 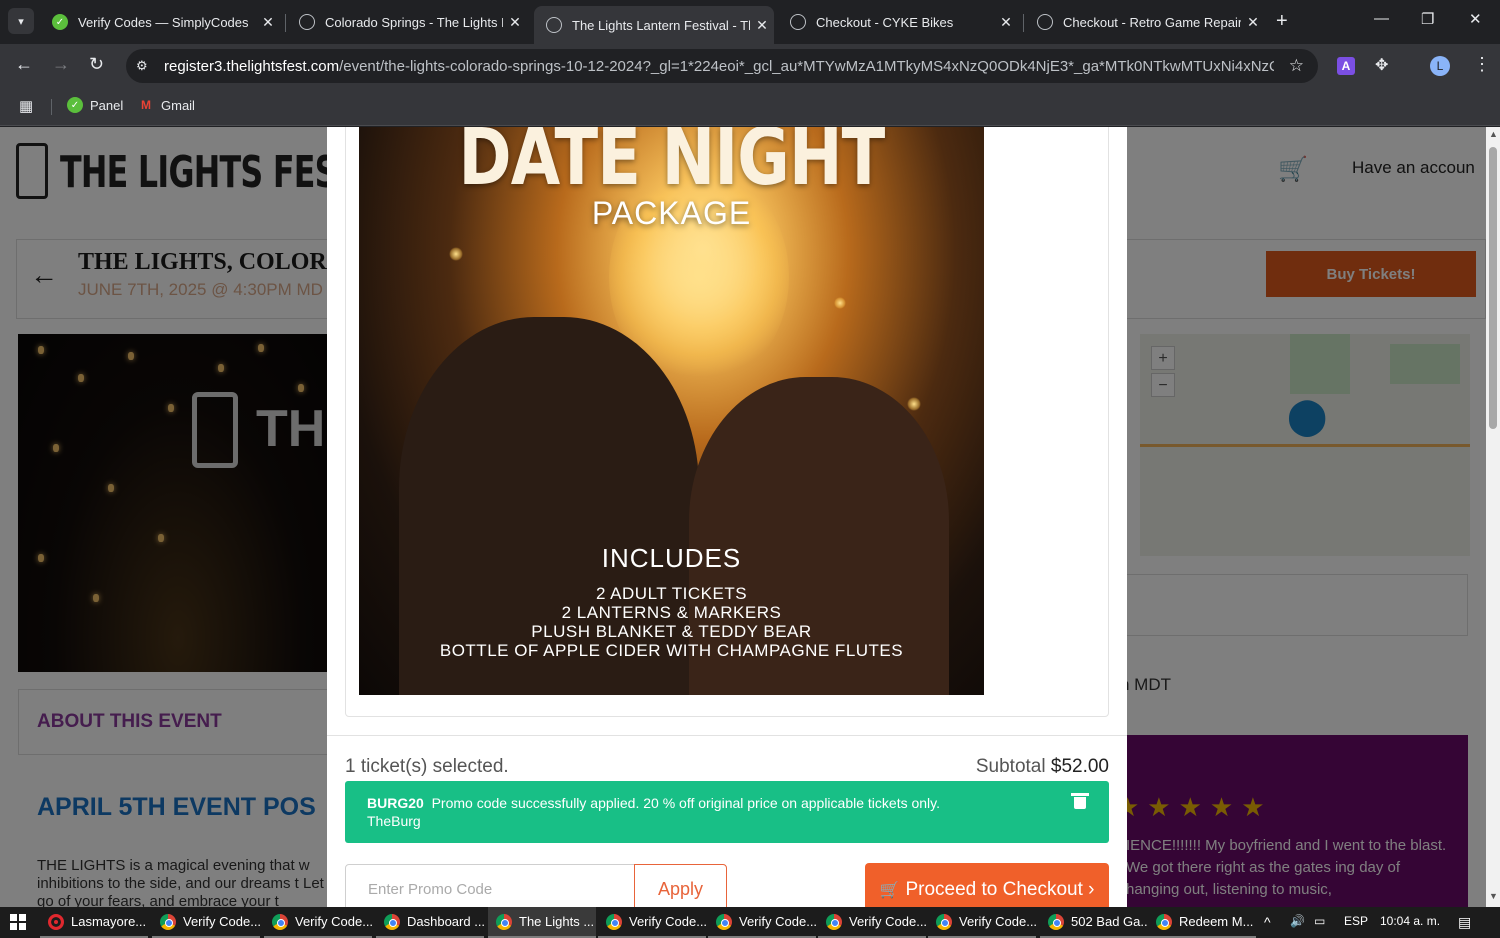 What do you see at coordinates (18, 922) in the screenshot?
I see `windows-start-icon` at bounding box center [18, 922].